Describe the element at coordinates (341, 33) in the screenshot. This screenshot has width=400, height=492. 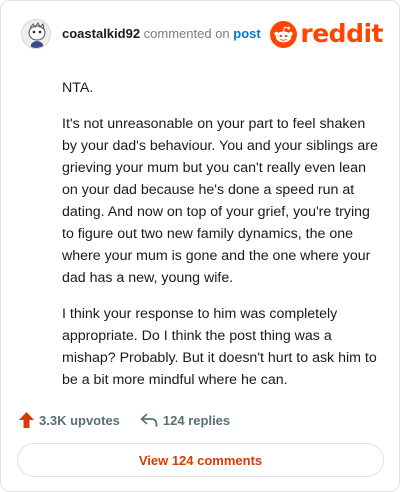
I see `reddit-wordmark: reddit` at that location.